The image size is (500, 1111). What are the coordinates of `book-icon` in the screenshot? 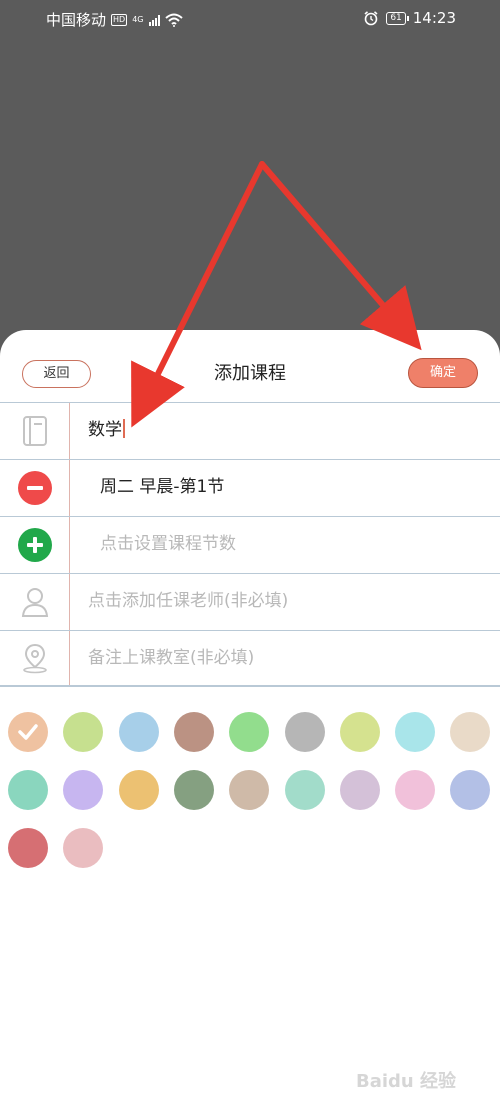 It's located at (34, 431).